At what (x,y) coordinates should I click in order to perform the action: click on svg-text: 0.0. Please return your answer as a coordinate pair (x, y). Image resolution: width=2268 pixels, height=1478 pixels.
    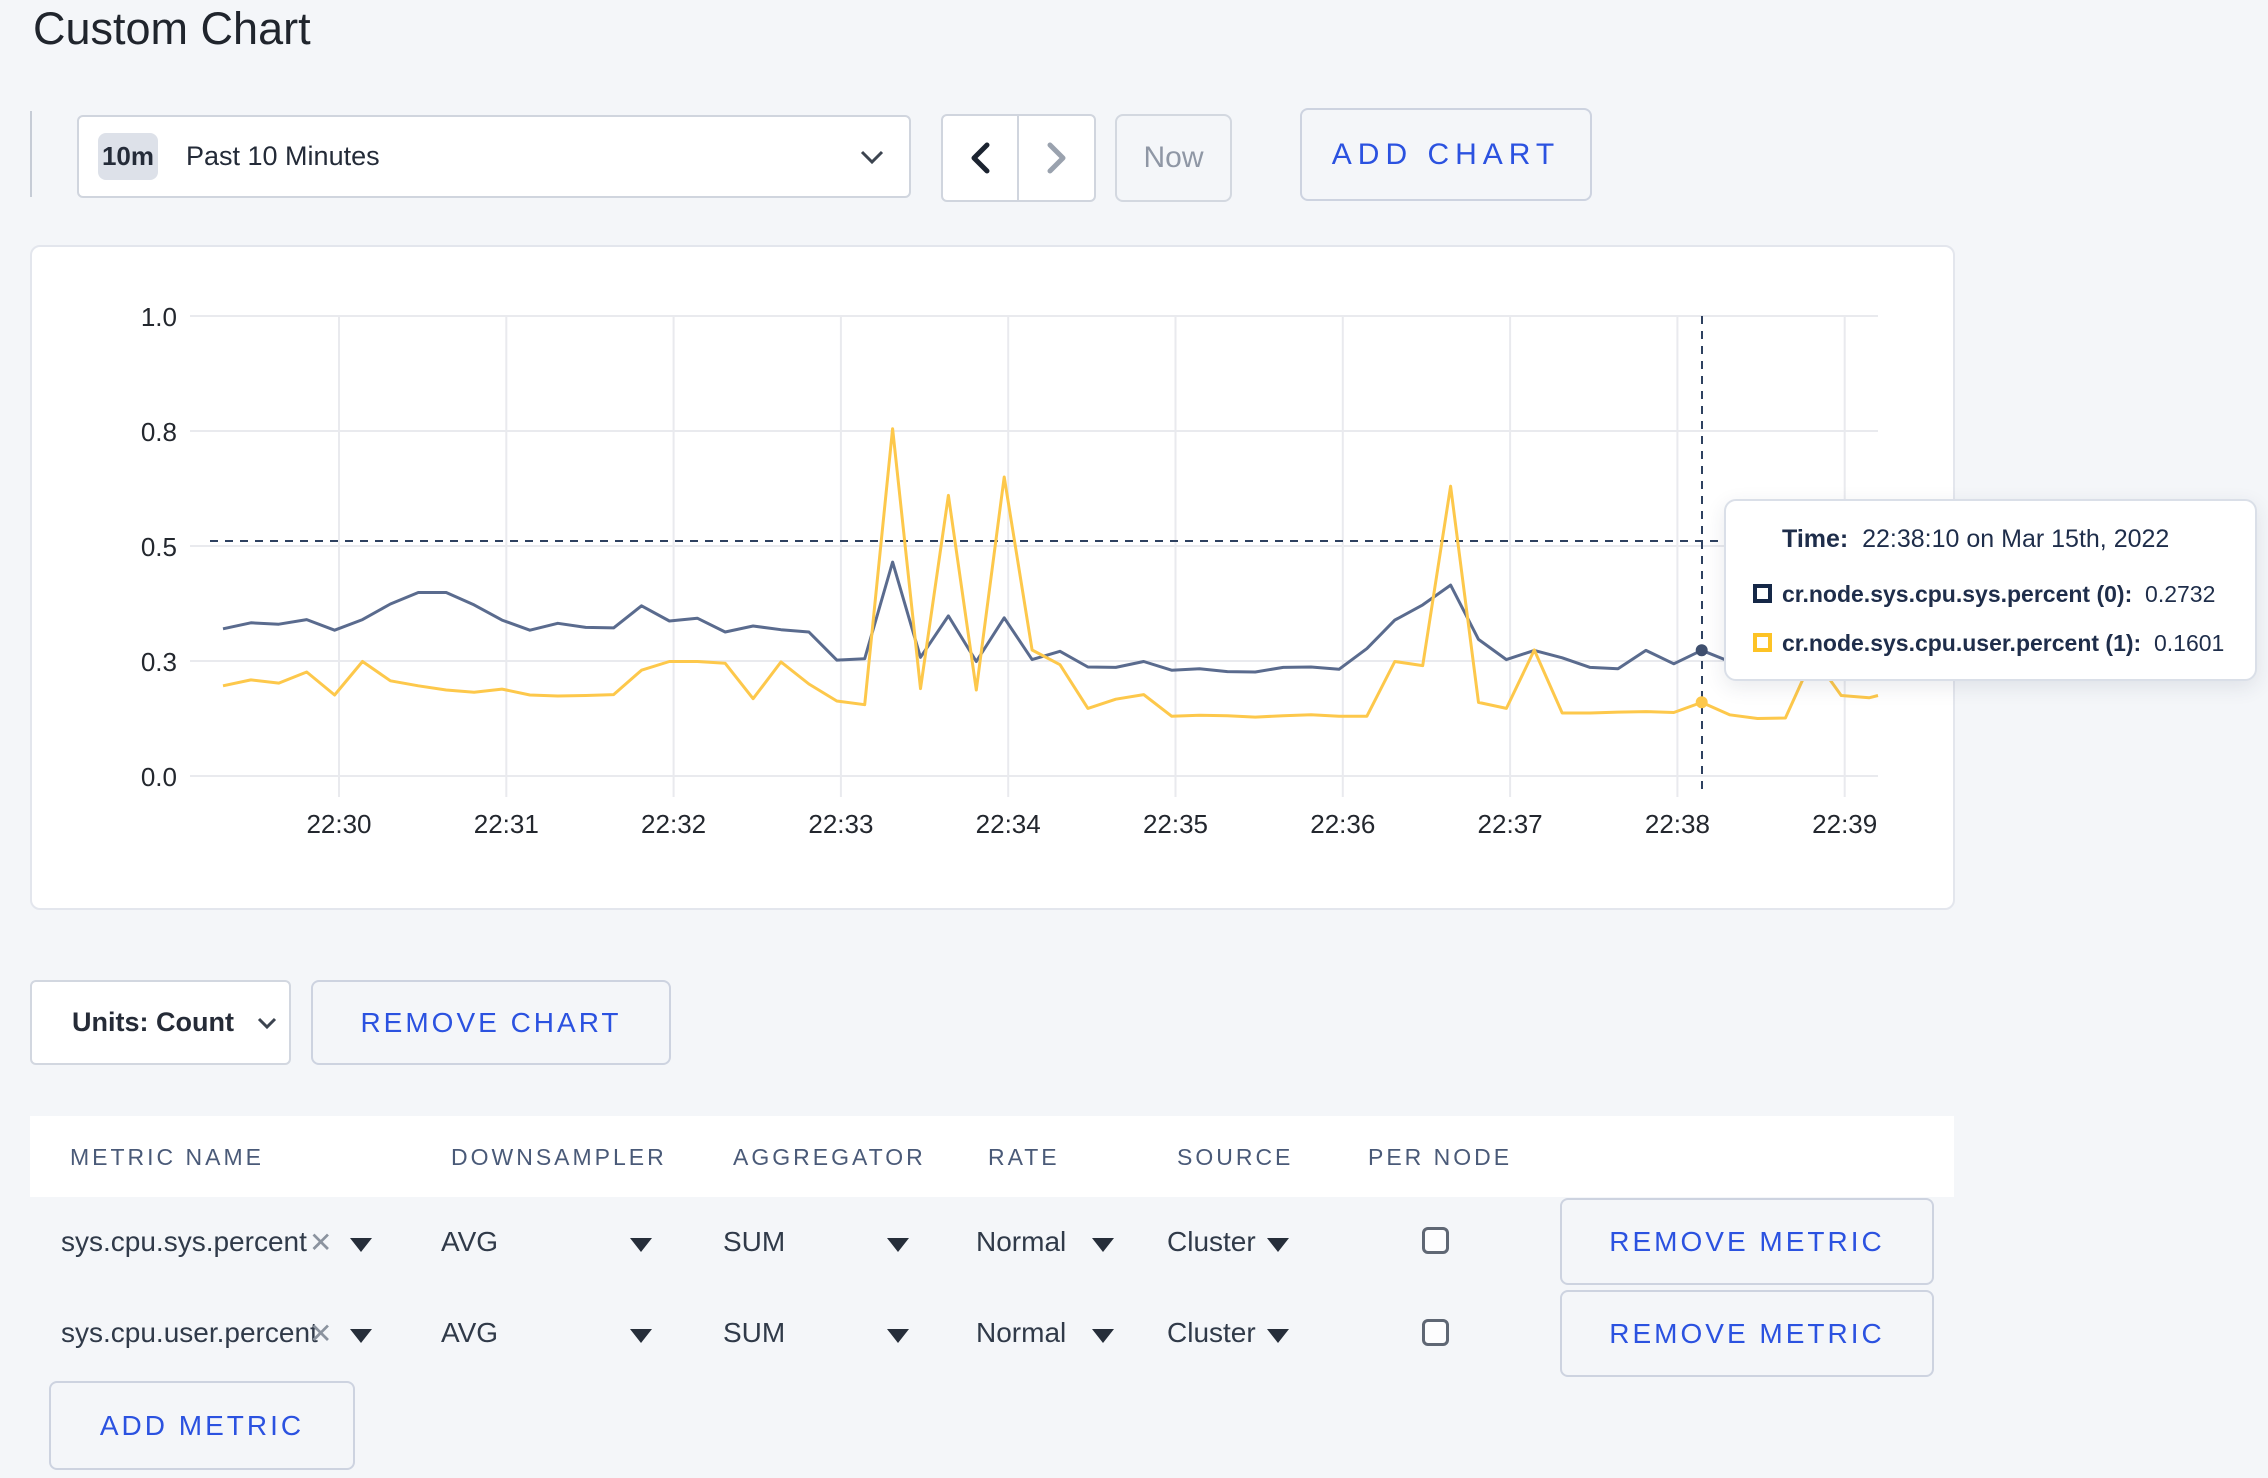
    Looking at the image, I should click on (159, 777).